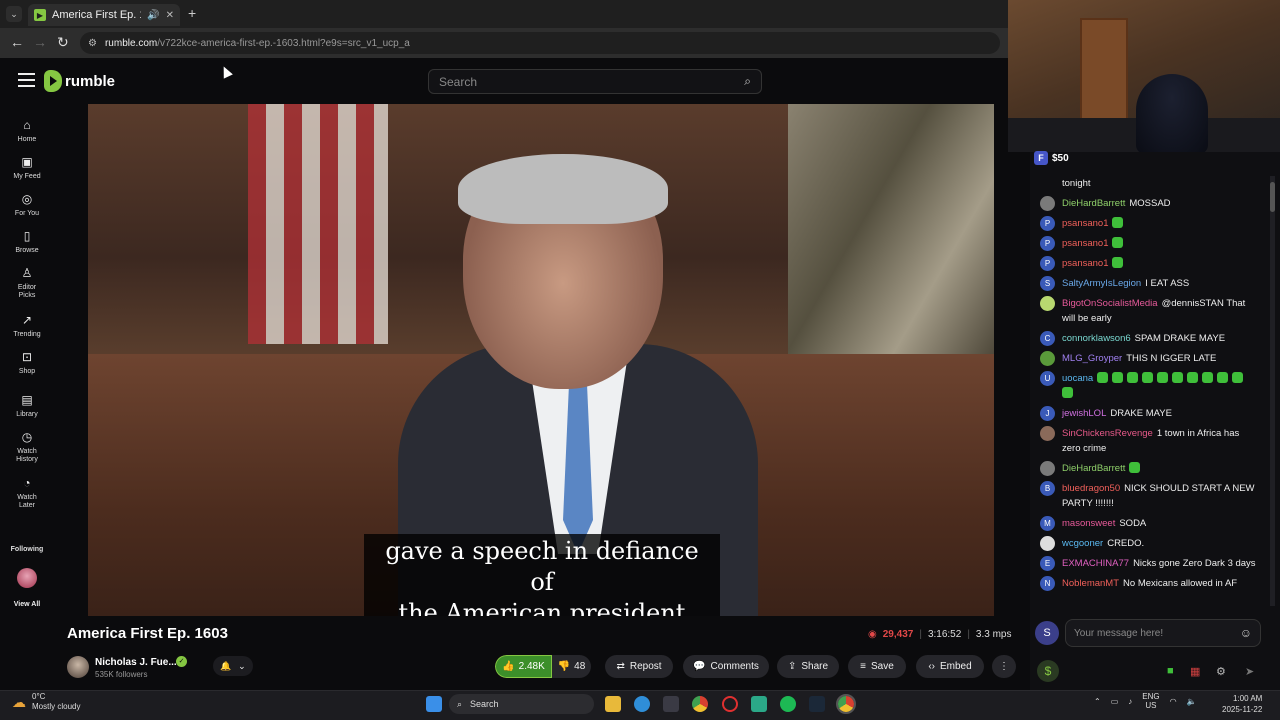  Describe the element at coordinates (1097, 701) in the screenshot. I see `chevron-up-icon: ⌃` at that location.